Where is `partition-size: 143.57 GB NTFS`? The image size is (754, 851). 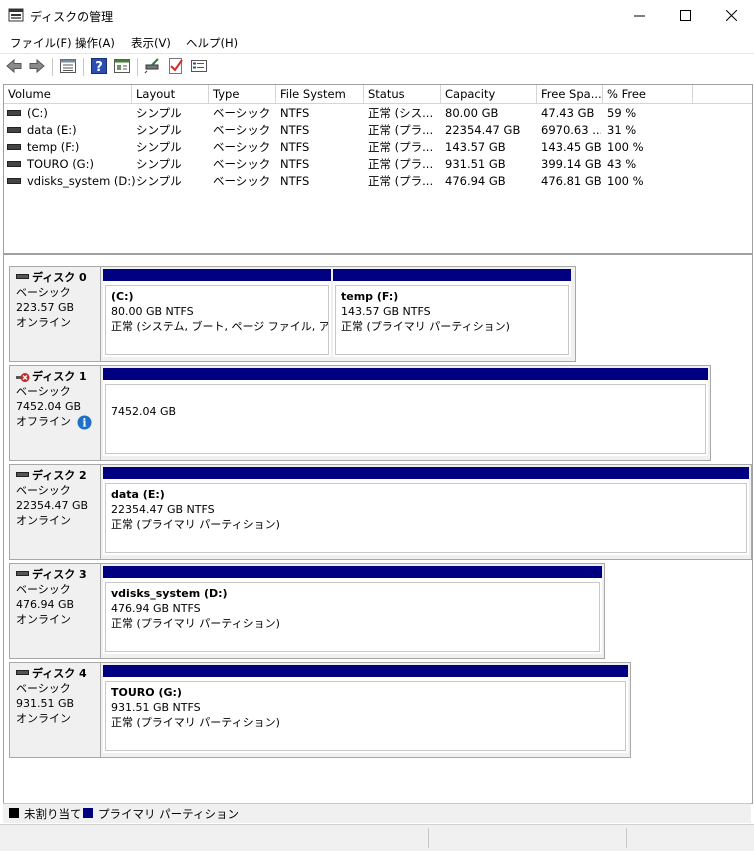
partition-size: 143.57 GB NTFS is located at coordinates (386, 311).